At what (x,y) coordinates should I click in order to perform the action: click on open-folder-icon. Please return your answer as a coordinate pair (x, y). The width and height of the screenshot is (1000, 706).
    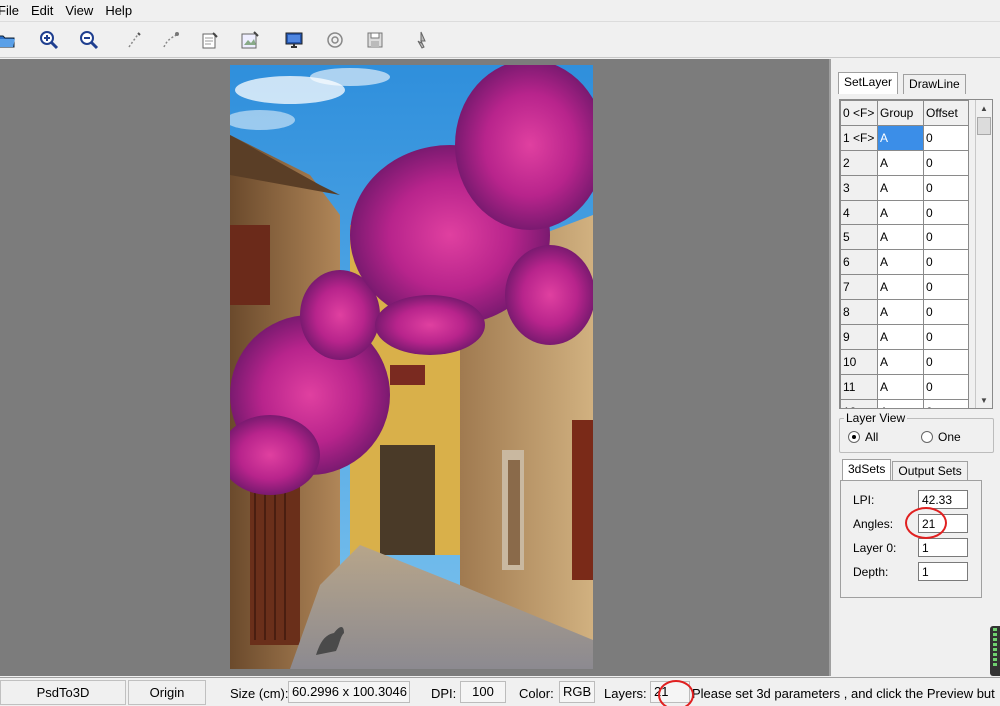
    Looking at the image, I should click on (9, 40).